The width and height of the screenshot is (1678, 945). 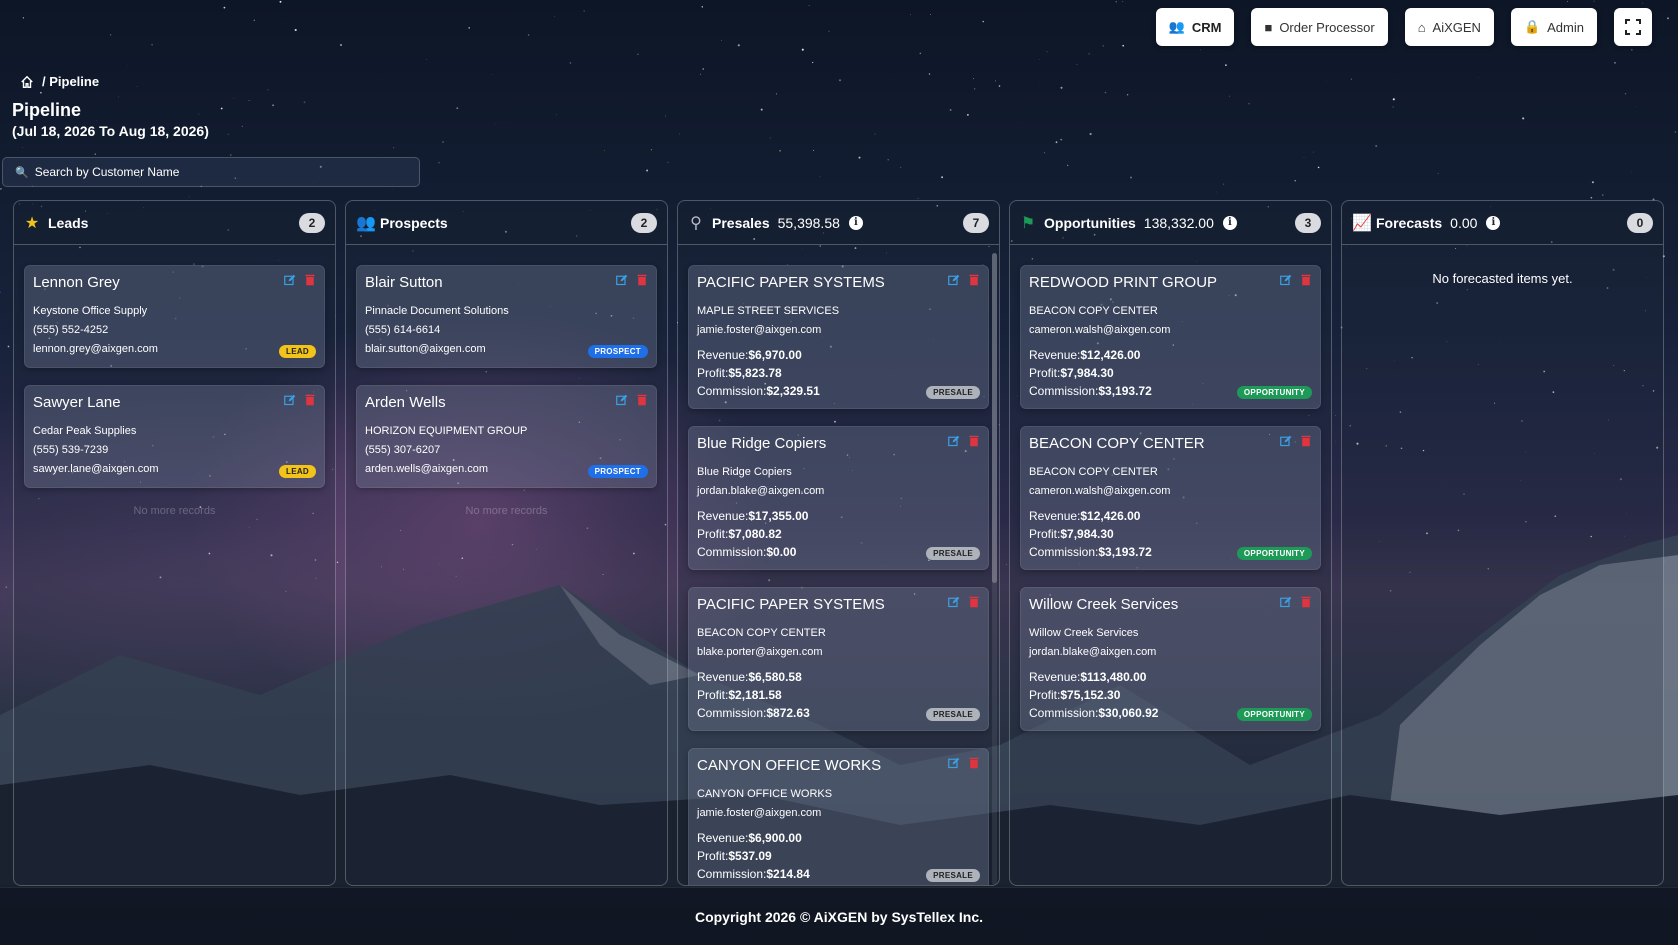 I want to click on count-badge: 3, so click(x=1308, y=222).